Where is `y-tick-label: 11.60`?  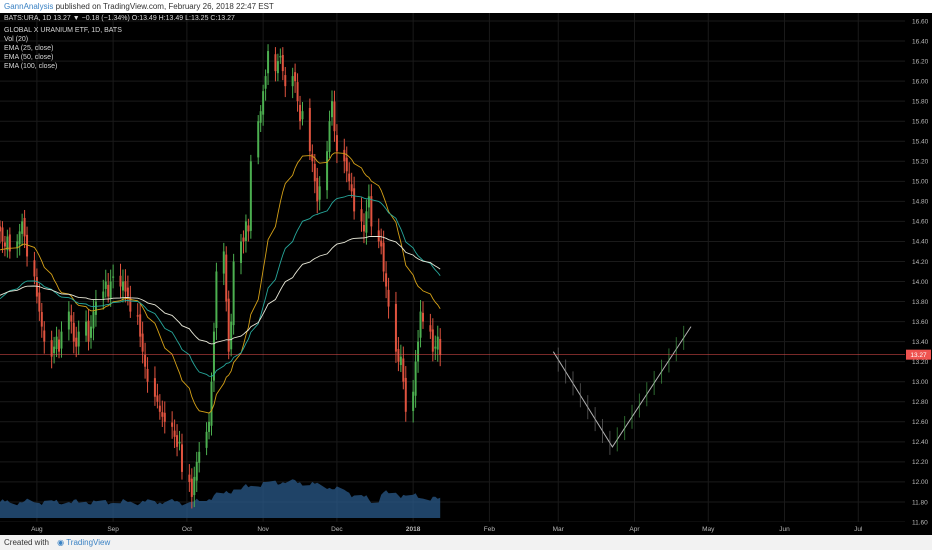
y-tick-label: 11.60 is located at coordinates (920, 522).